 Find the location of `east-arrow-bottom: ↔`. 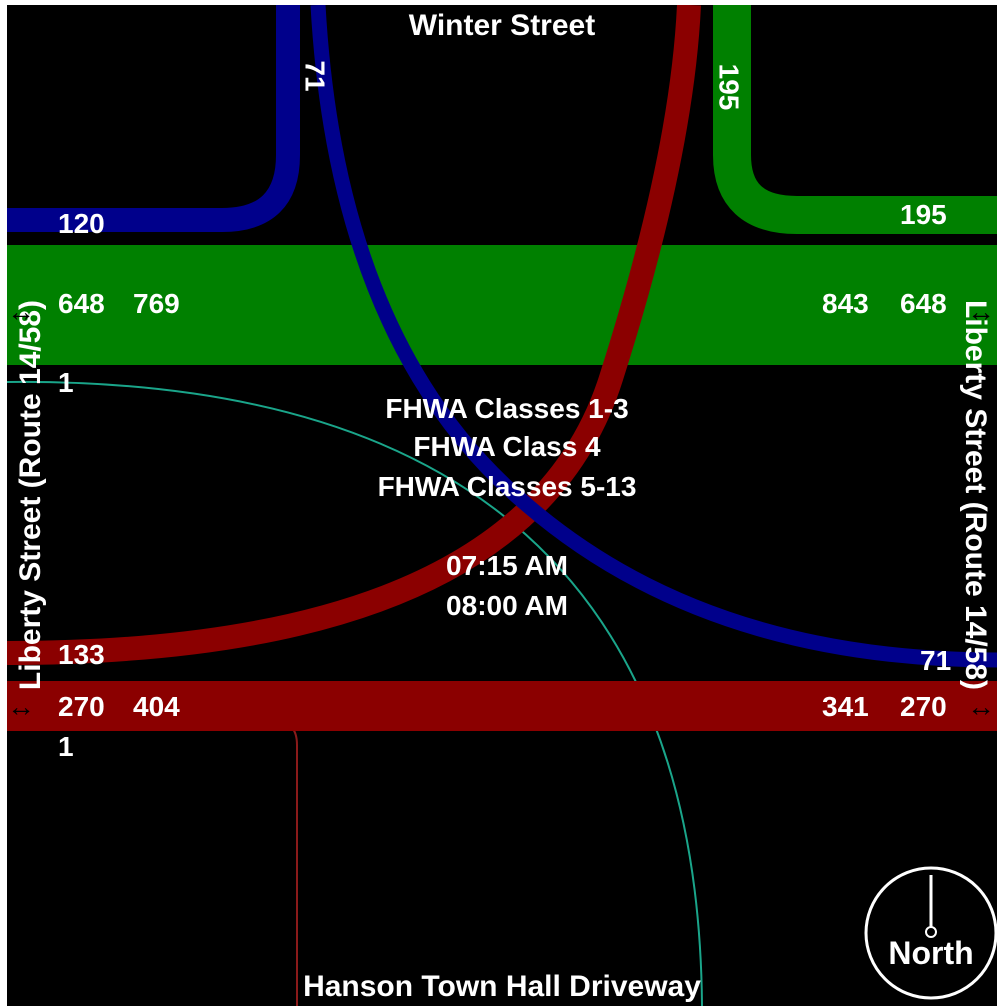

east-arrow-bottom: ↔ is located at coordinates (981, 706).